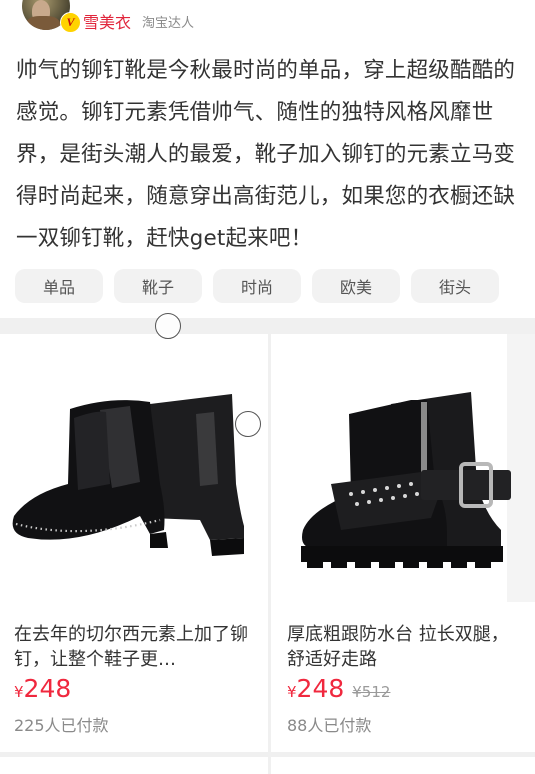  Describe the element at coordinates (257, 286) in the screenshot. I see `tag-chip: 时尚` at that location.